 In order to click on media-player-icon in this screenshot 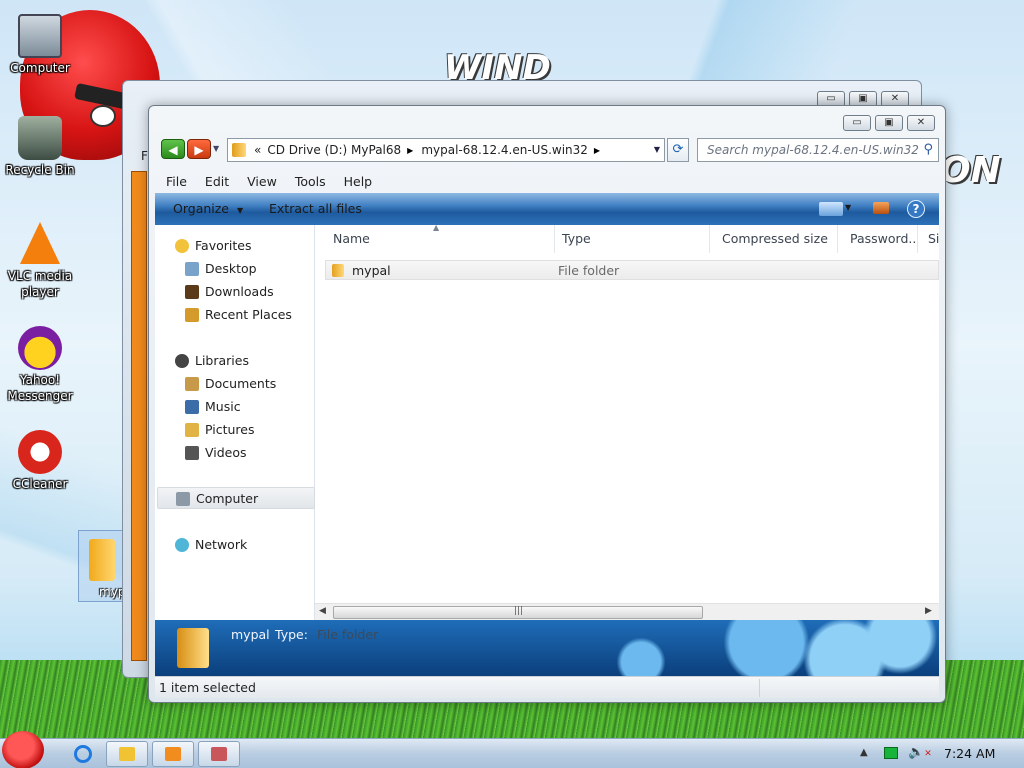, I will do `click(173, 754)`.